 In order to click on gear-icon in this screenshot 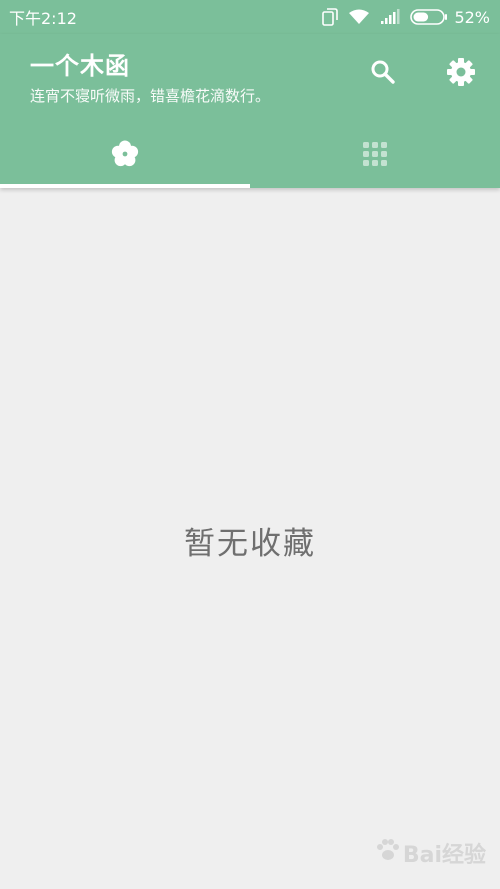, I will do `click(461, 74)`.